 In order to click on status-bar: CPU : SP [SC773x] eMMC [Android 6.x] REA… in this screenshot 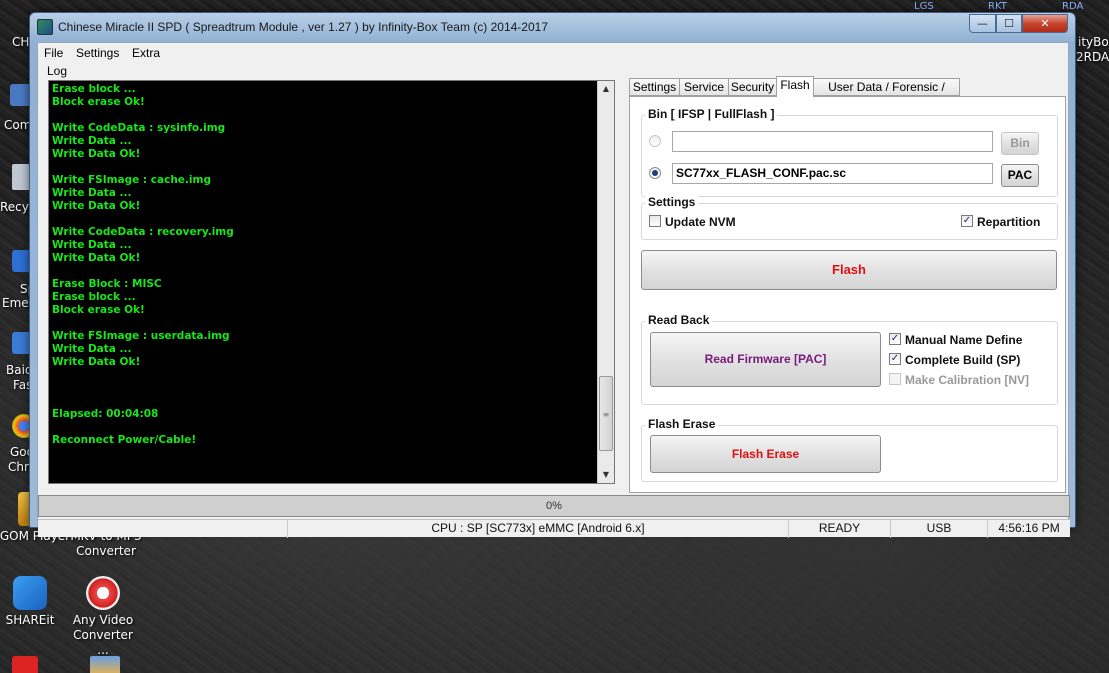, I will do `click(554, 528)`.